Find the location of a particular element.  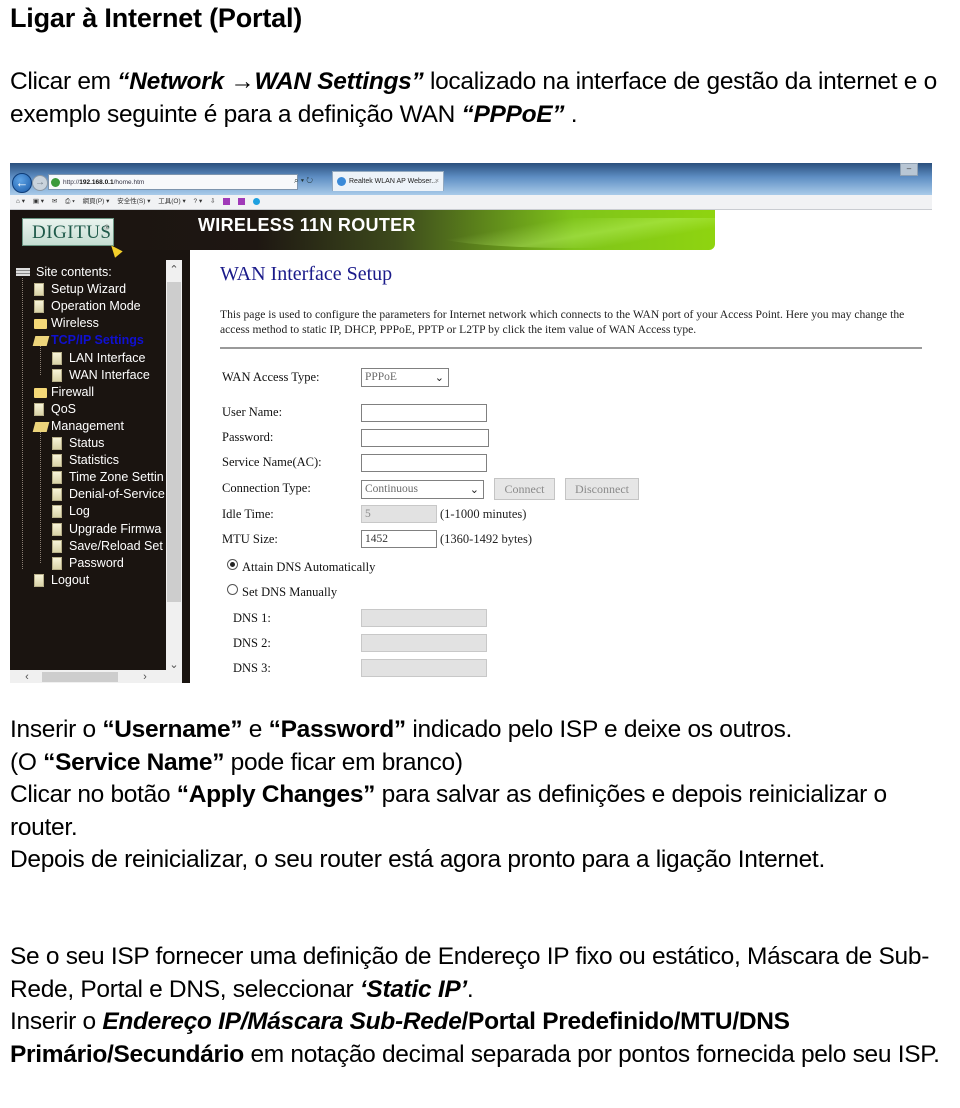

mtu-size-input: 1452 is located at coordinates (399, 539).